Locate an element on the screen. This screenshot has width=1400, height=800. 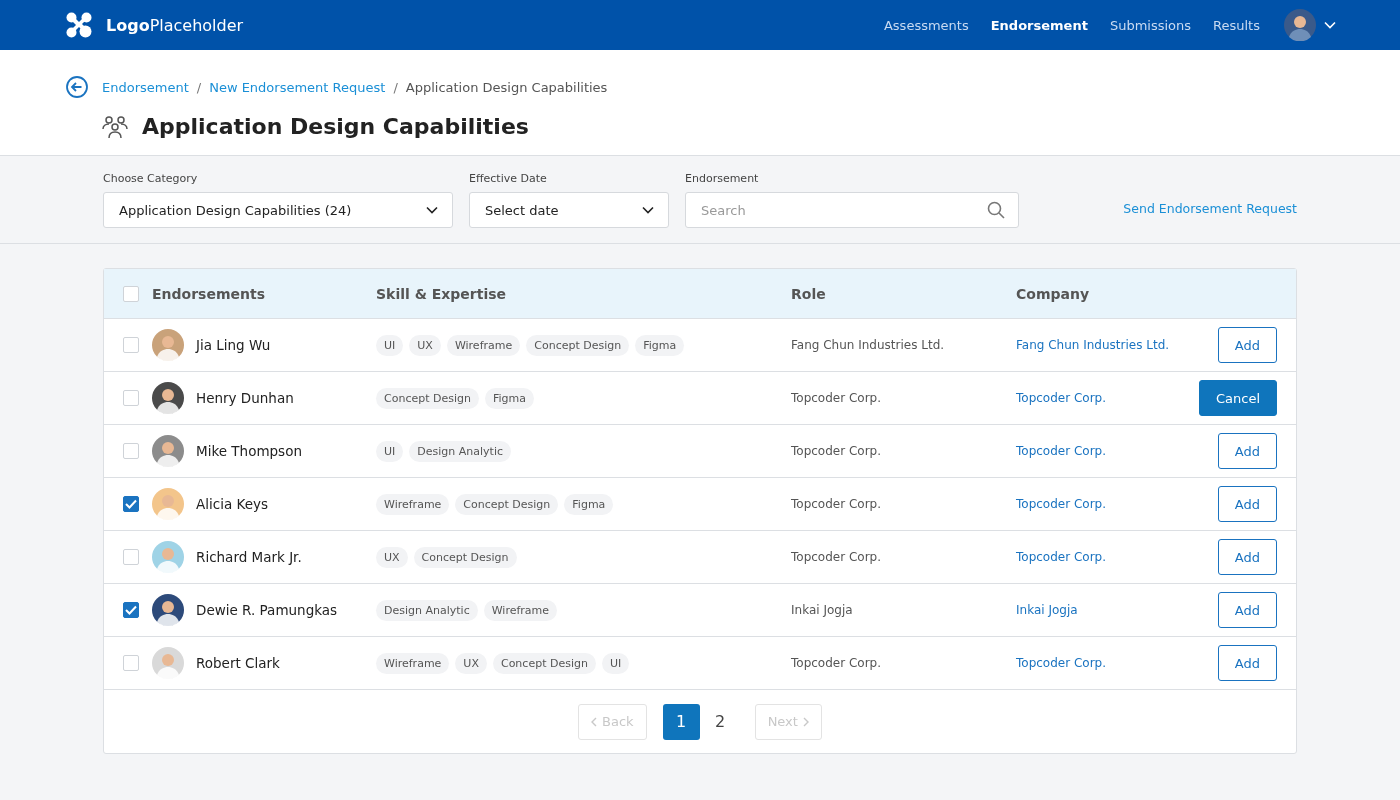
person-name: Mike Thompson is located at coordinates (249, 451).